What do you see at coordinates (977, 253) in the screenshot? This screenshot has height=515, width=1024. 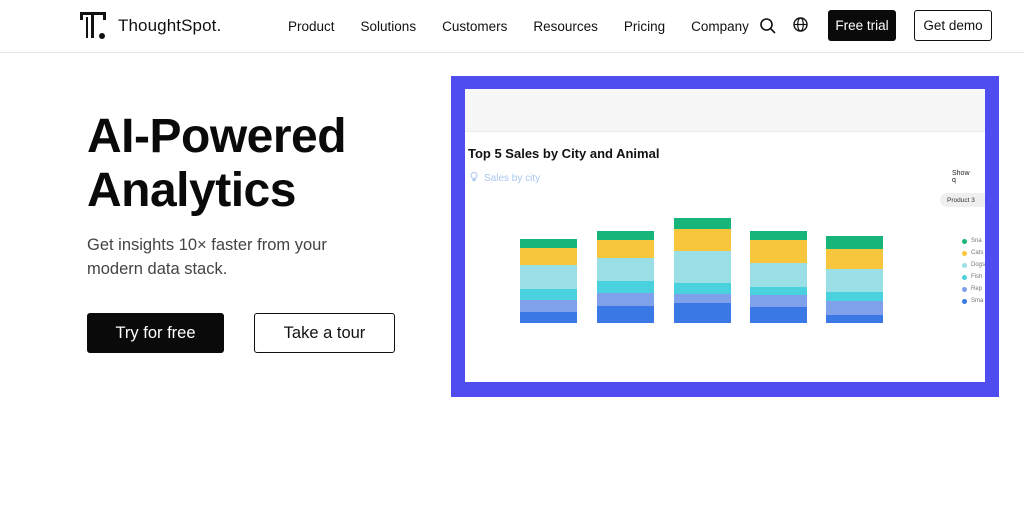 I see `legend-label: Cats` at bounding box center [977, 253].